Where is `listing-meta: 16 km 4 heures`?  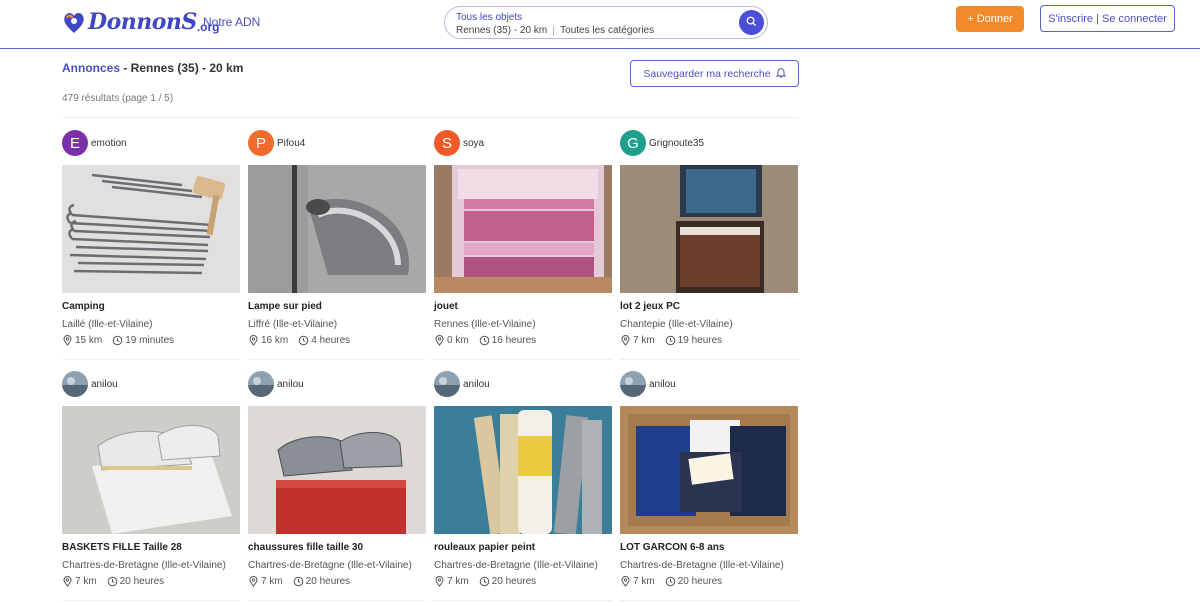 listing-meta: 16 km 4 heures is located at coordinates (299, 340).